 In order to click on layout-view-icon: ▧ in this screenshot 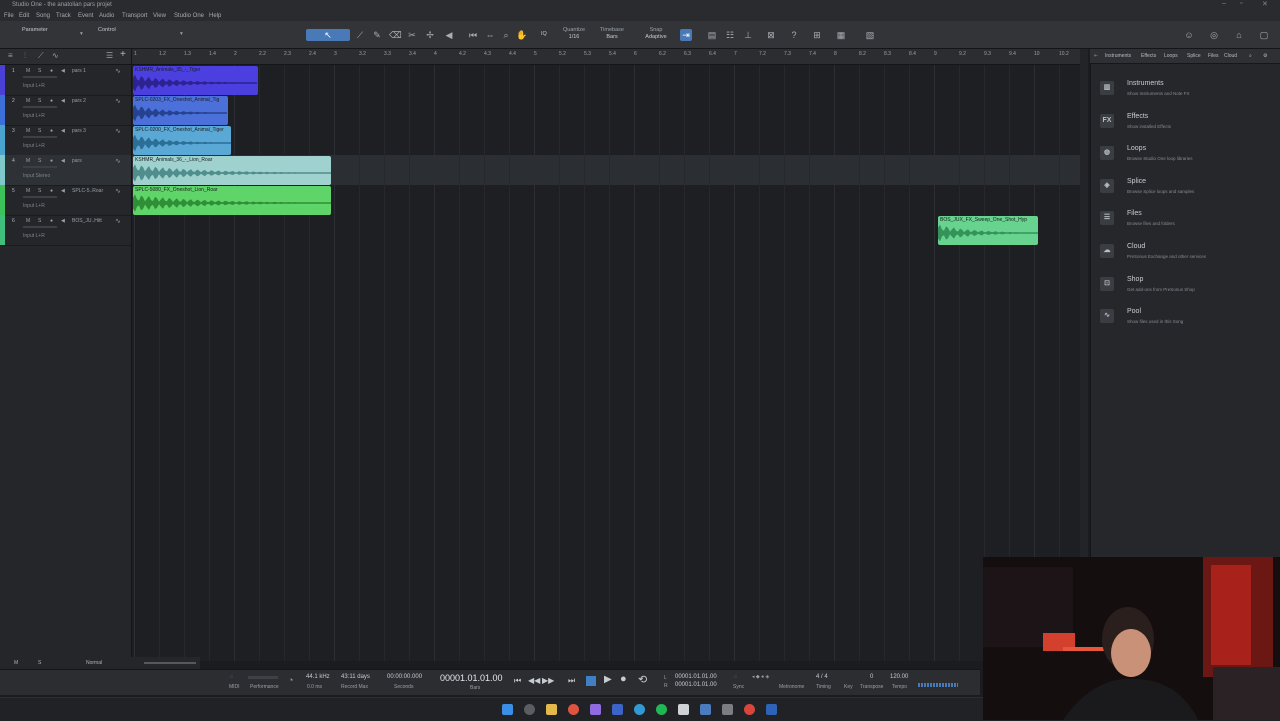, I will do `click(870, 35)`.